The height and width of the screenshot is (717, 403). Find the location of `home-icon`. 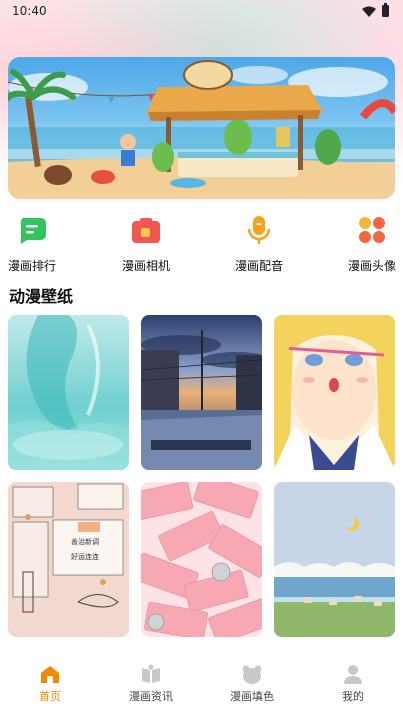

home-icon is located at coordinates (50, 674).